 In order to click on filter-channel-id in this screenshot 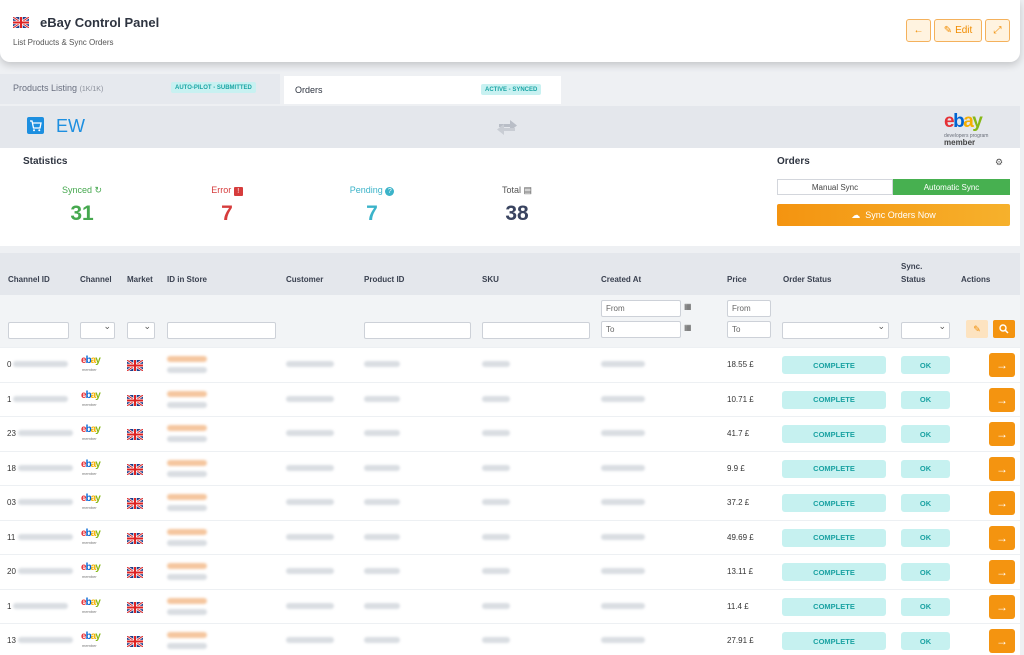, I will do `click(38, 330)`.